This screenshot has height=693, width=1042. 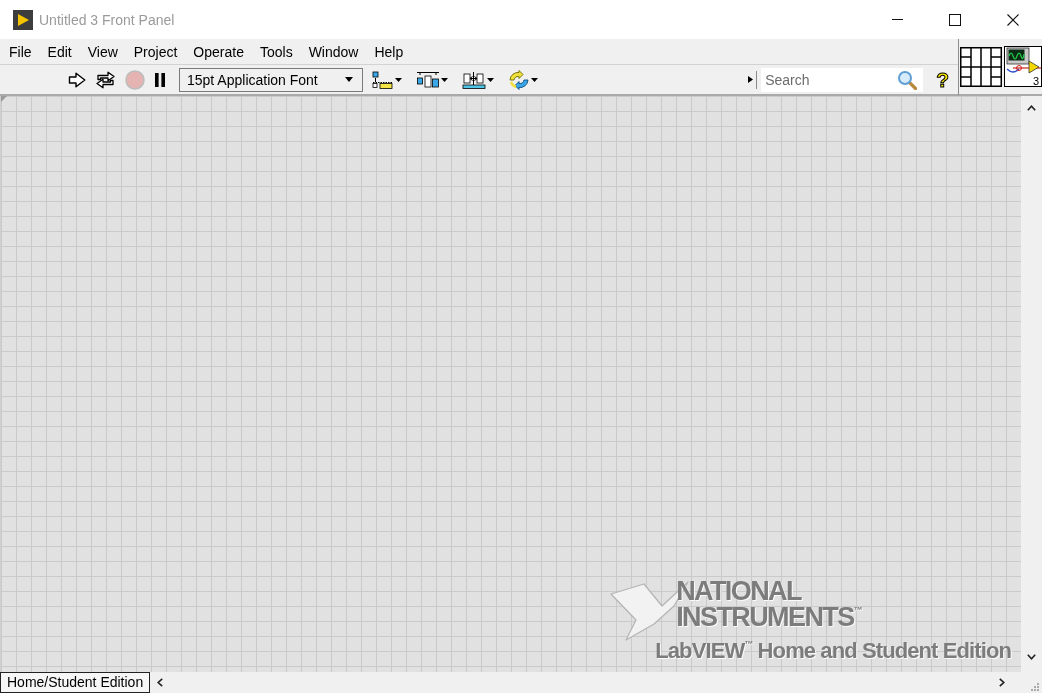 I want to click on menu-item: Operate, so click(x=218, y=51).